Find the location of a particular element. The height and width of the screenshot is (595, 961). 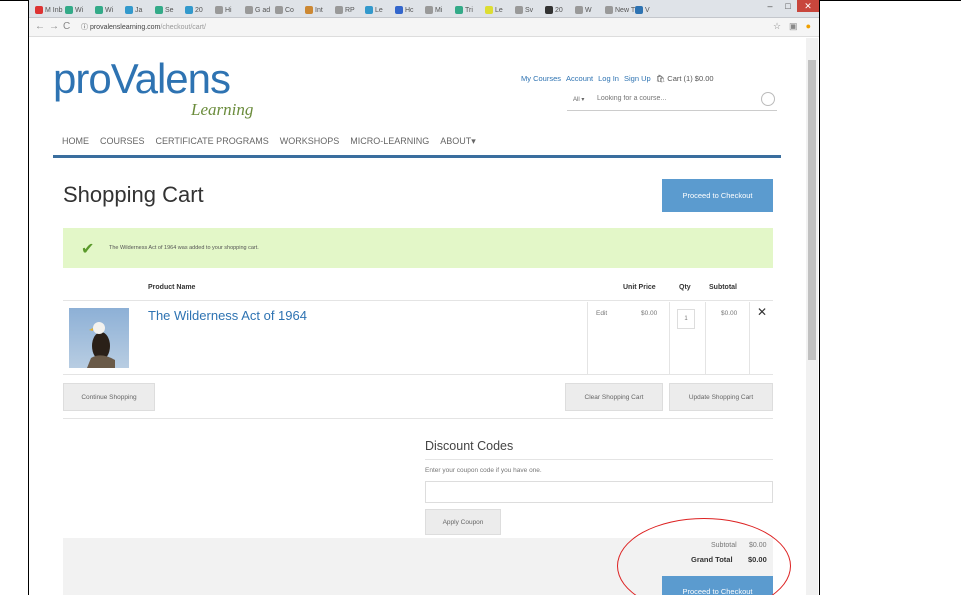

column-qty: Qty is located at coordinates (685, 287).